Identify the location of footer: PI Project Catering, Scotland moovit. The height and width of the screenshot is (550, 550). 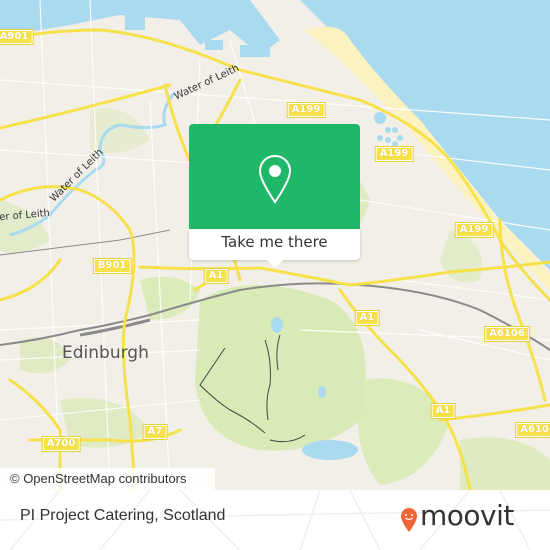
(275, 520).